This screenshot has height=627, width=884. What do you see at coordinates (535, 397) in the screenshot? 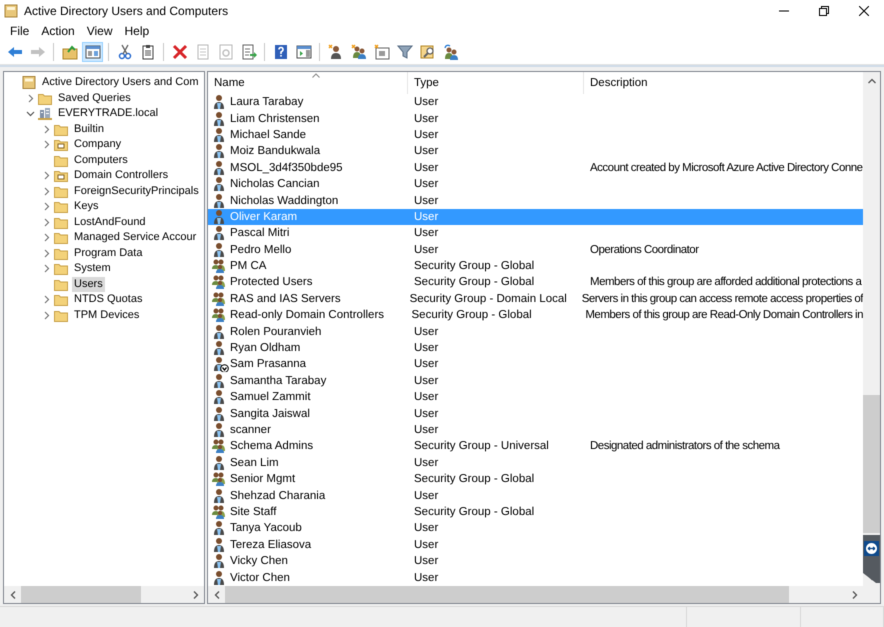
I see `table-row: Samuel Zammit User` at bounding box center [535, 397].